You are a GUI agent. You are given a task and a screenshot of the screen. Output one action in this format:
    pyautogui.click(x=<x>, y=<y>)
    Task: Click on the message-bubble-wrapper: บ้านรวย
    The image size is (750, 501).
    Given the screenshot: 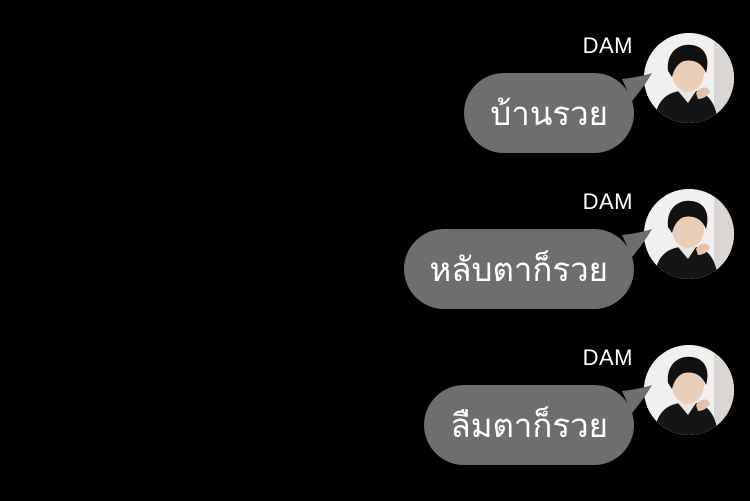 What is the action you would take?
    pyautogui.click(x=558, y=113)
    